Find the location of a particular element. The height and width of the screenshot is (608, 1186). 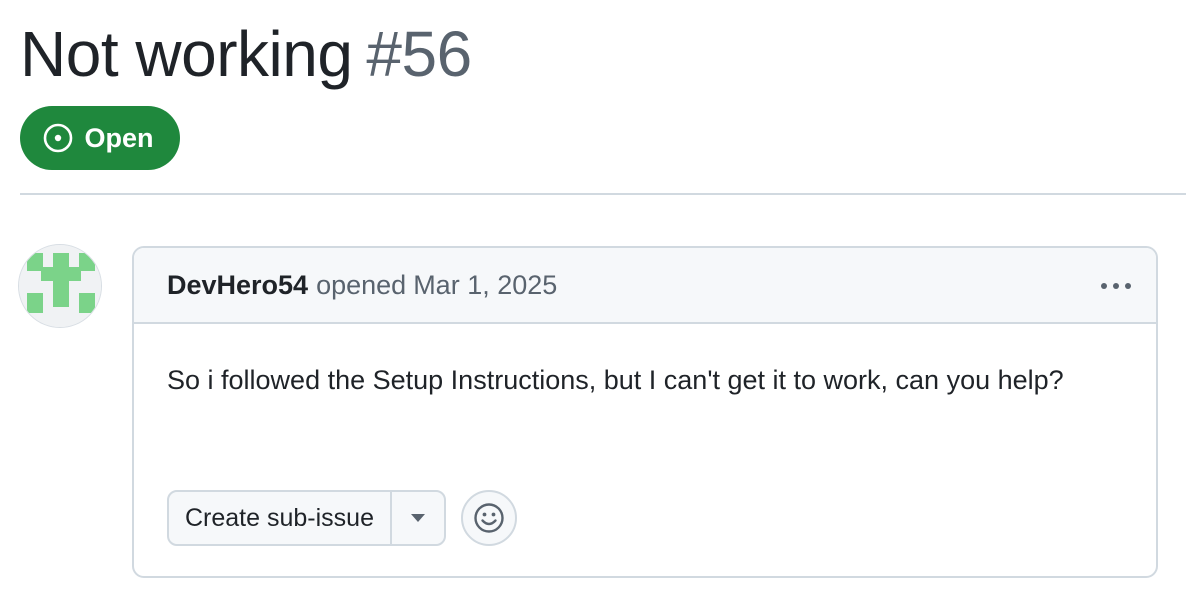

comment-author: DevHero54 is located at coordinates (237, 285).